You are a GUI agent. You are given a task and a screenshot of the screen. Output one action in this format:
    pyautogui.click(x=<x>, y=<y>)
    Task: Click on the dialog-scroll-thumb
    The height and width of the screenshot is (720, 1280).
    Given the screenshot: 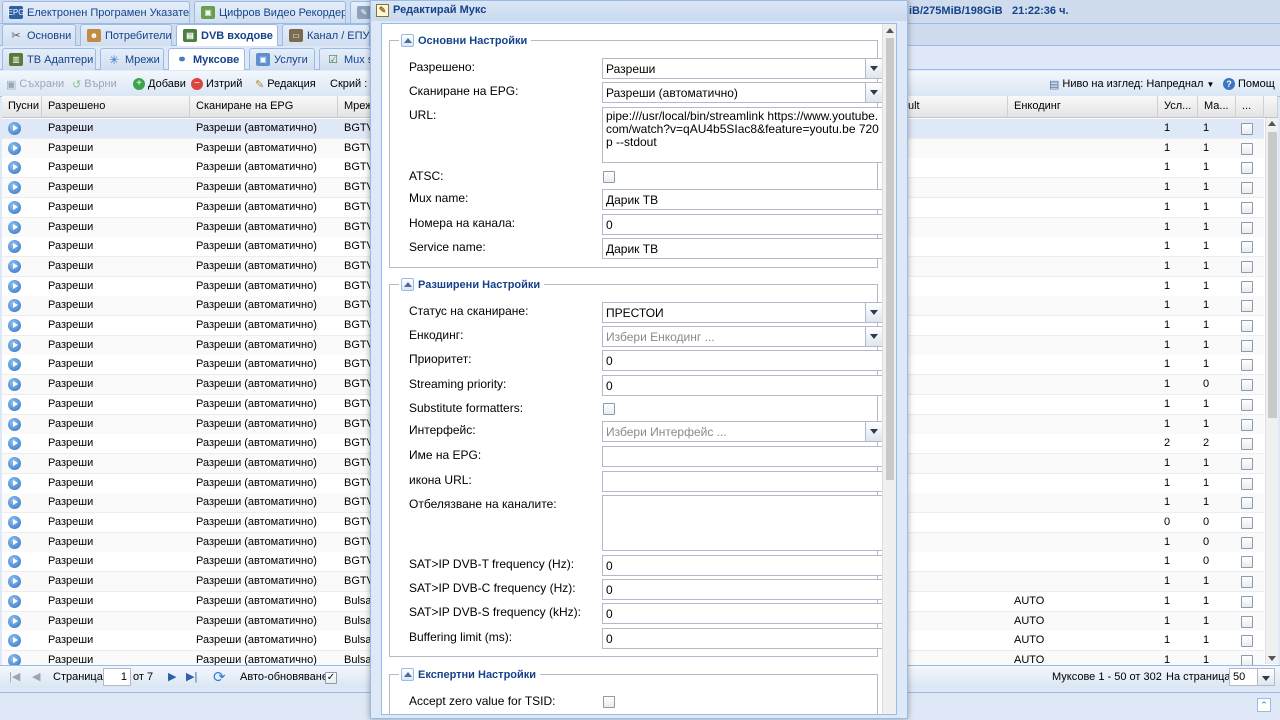 What is the action you would take?
    pyautogui.click(x=890, y=259)
    